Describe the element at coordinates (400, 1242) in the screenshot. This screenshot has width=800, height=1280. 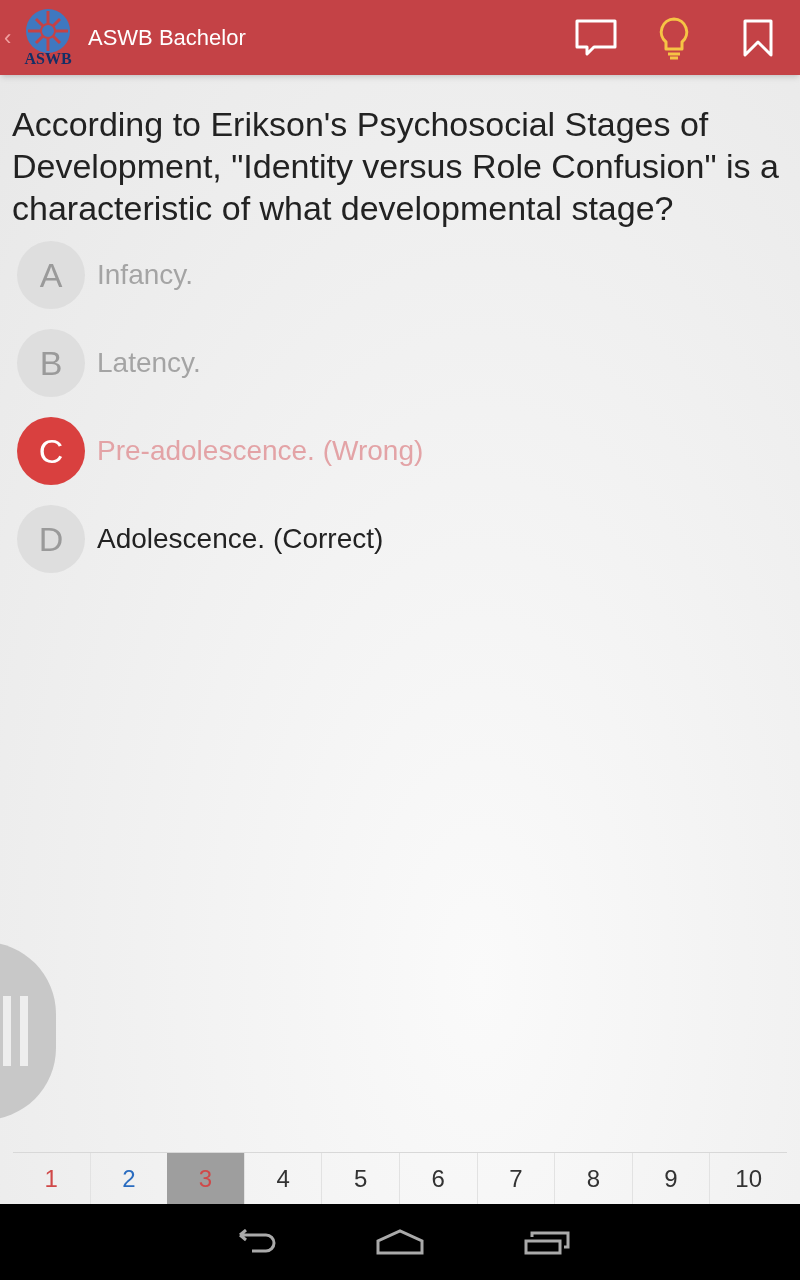
I see `home-icon` at that location.